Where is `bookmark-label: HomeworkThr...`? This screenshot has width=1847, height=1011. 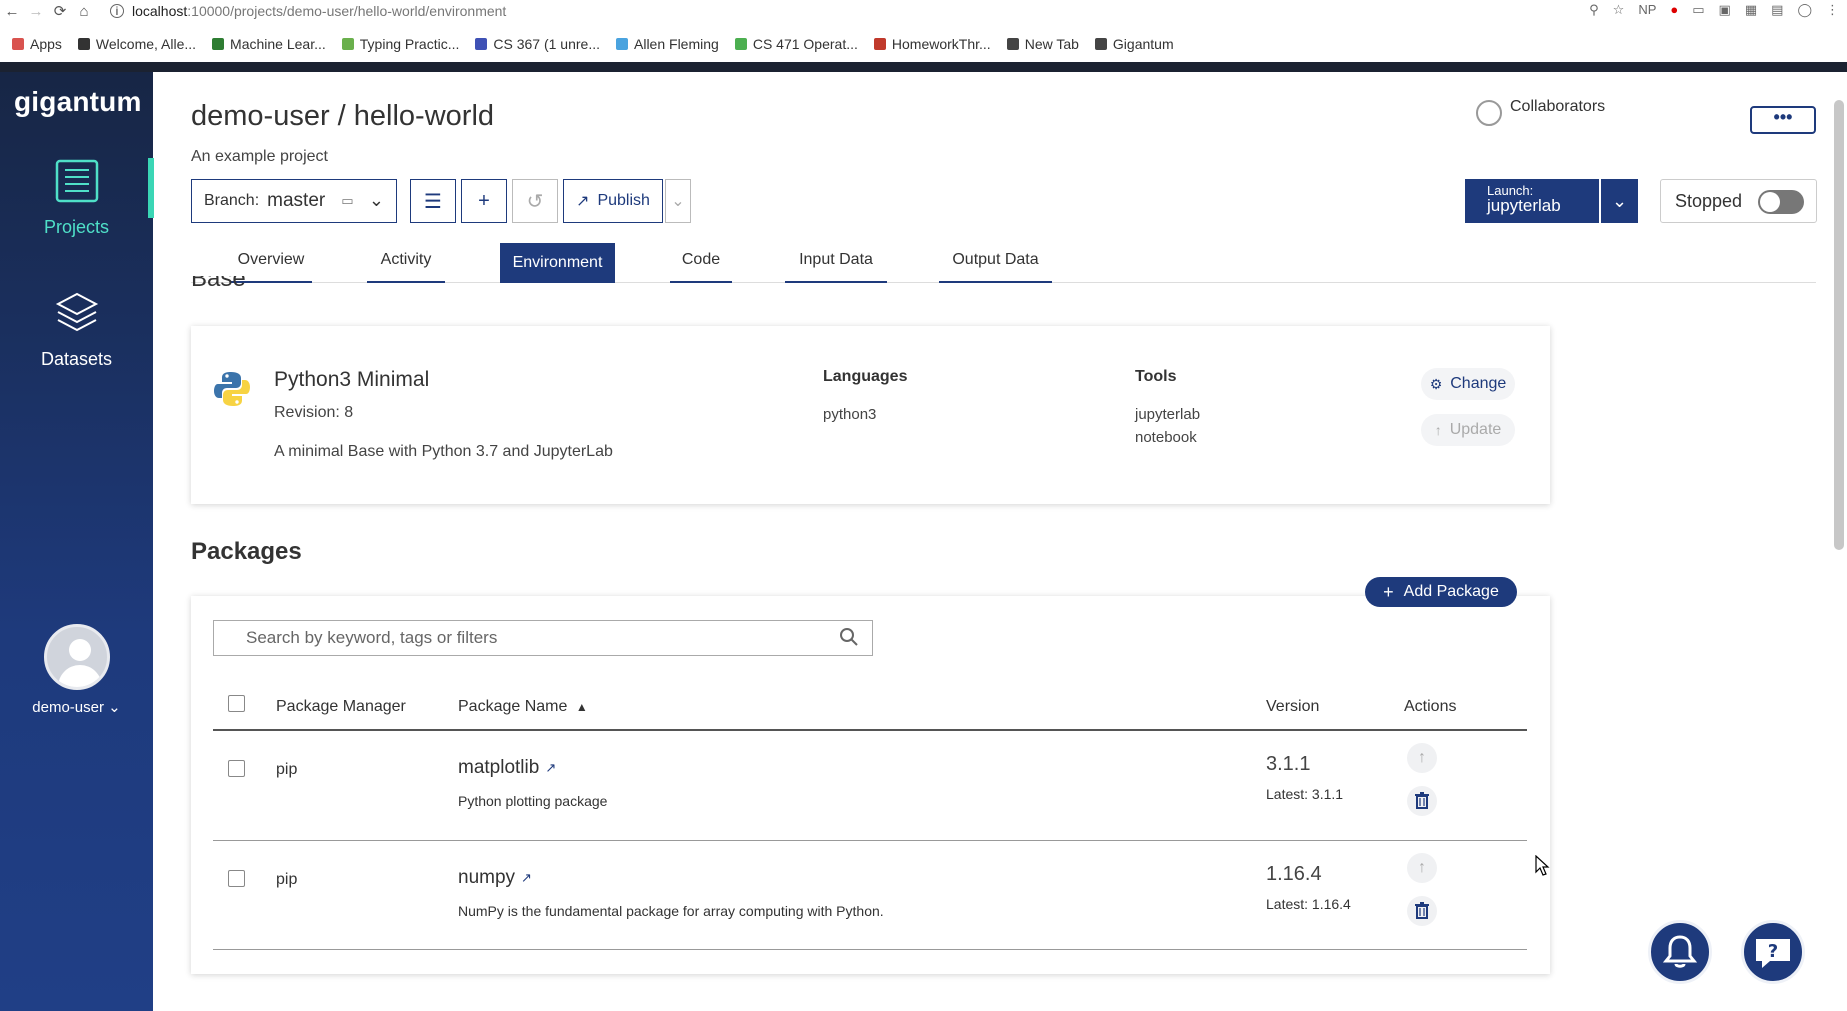 bookmark-label: HomeworkThr... is located at coordinates (941, 44).